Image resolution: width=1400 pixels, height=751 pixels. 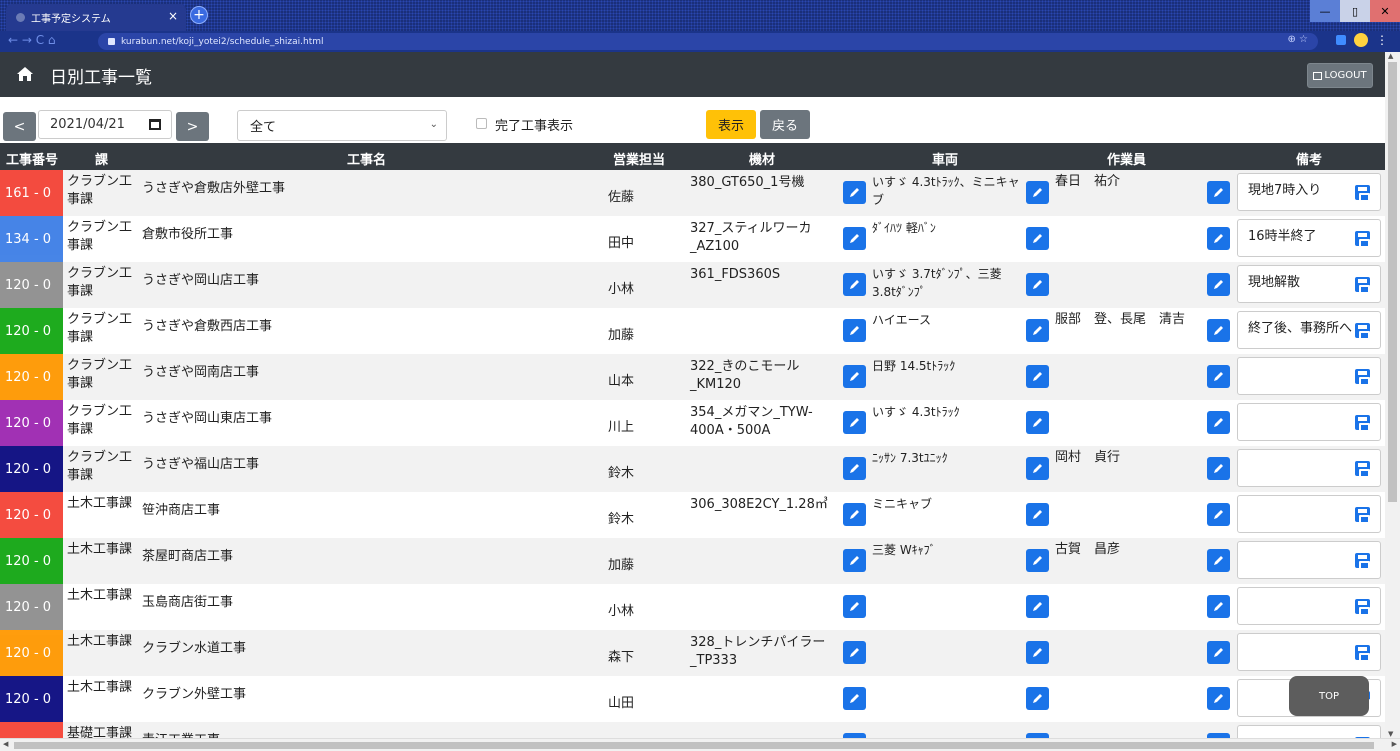 I want to click on logout-button: LOGOUT, so click(x=1340, y=75).